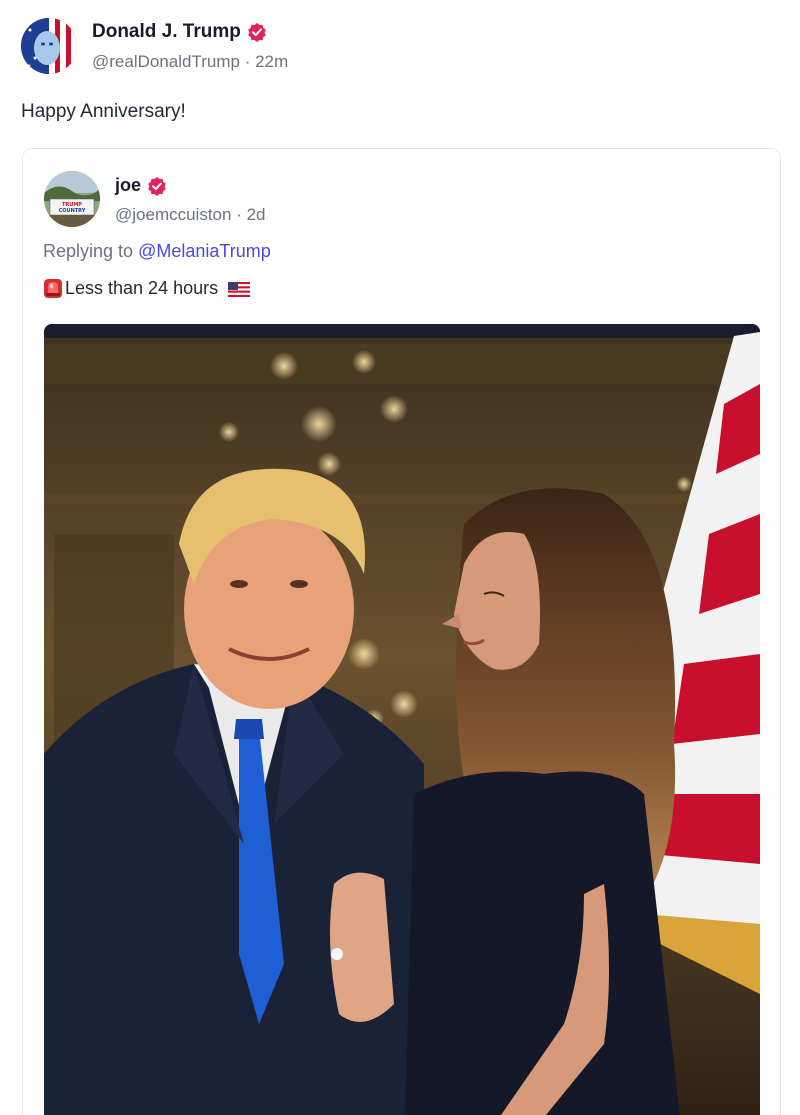 This screenshot has width=800, height=1115. I want to click on us-flag-icon, so click(239, 289).